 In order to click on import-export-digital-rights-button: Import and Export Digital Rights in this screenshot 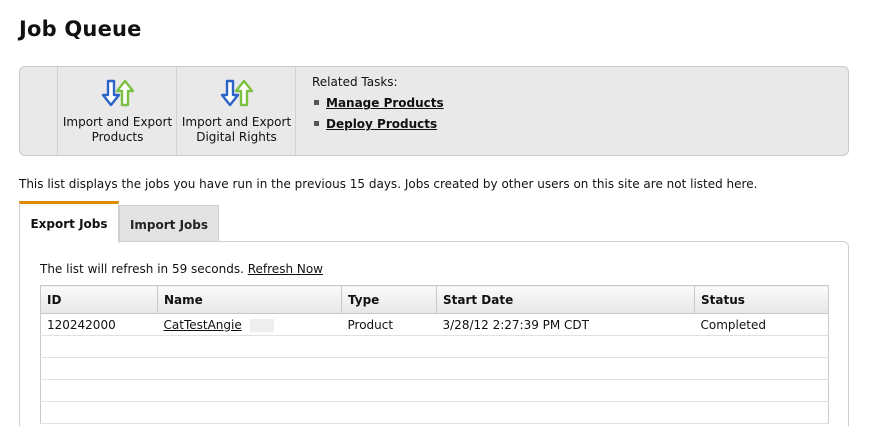, I will do `click(236, 112)`.